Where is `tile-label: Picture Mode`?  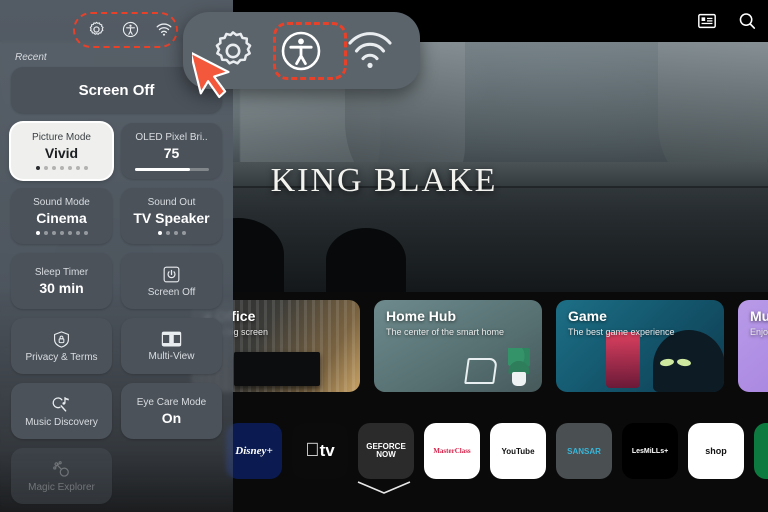
tile-label: Picture Mode is located at coordinates (61, 137).